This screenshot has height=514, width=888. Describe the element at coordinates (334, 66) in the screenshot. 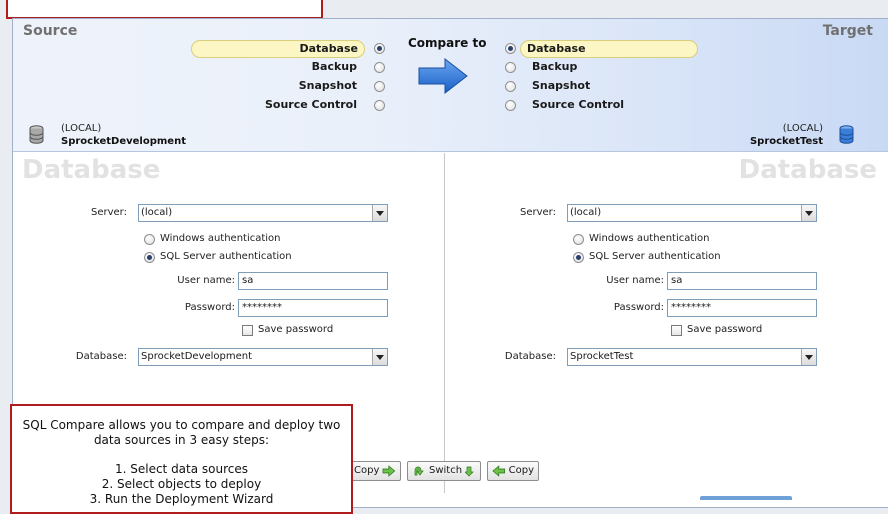

I see `source-option-label: Backup` at that location.